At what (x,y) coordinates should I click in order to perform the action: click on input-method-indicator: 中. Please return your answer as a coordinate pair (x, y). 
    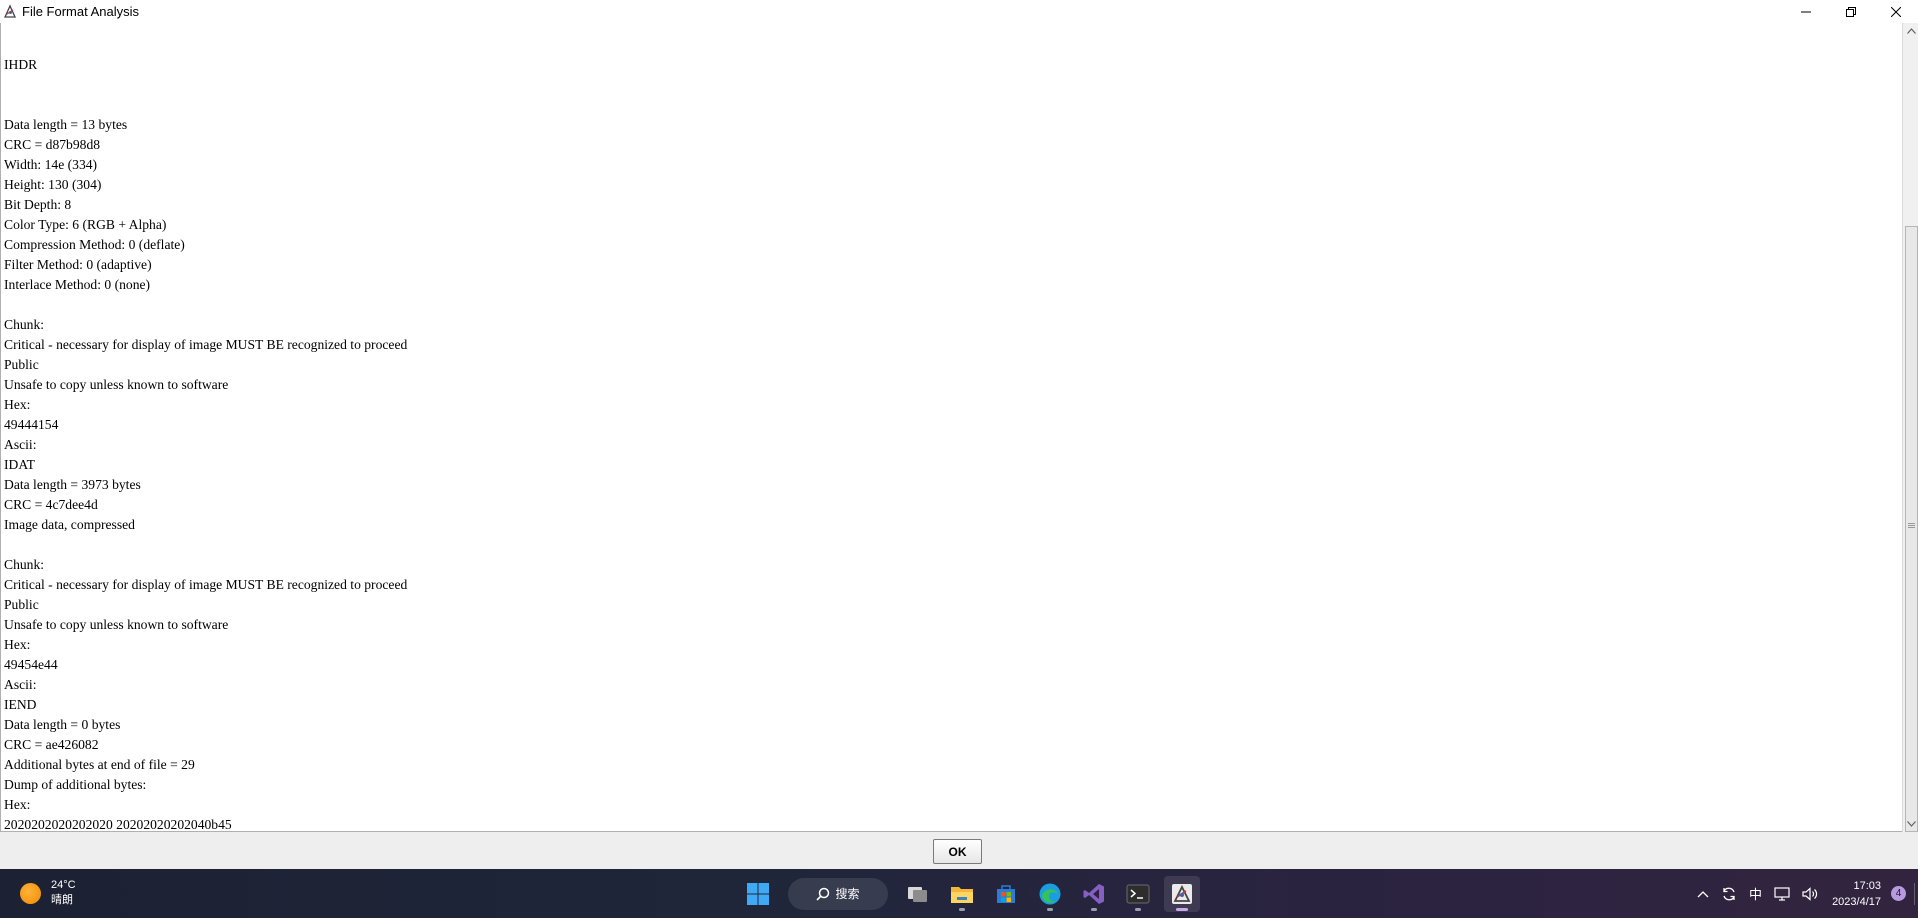
    Looking at the image, I should click on (1755, 893).